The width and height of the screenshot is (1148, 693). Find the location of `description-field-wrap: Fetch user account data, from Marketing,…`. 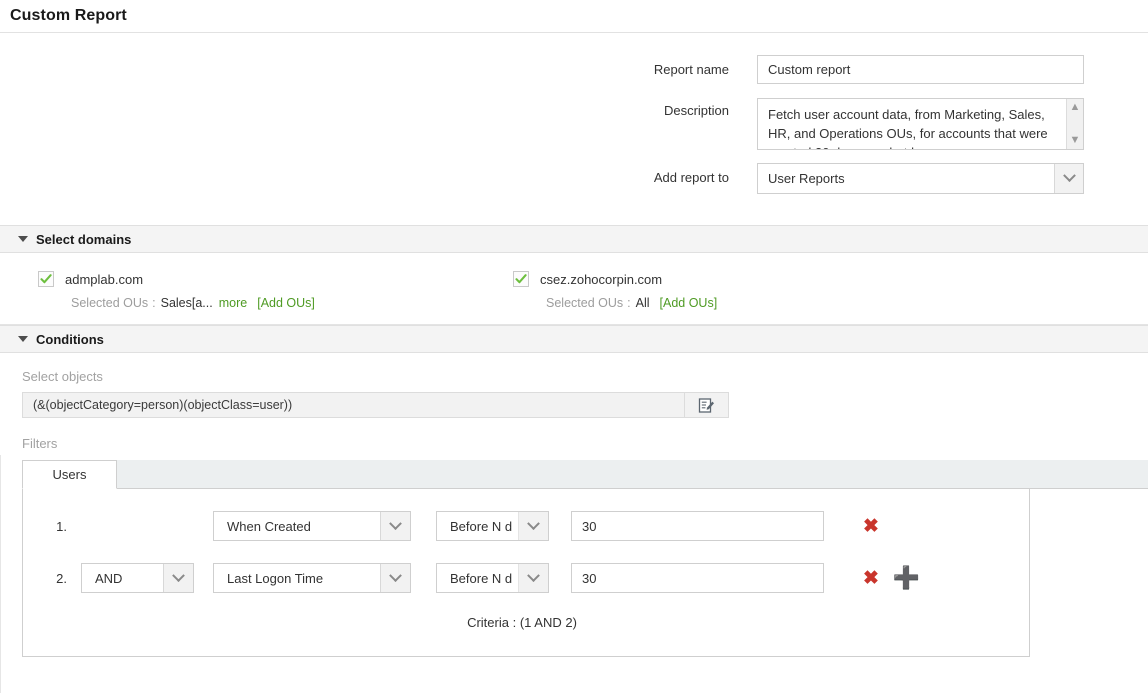

description-field-wrap: Fetch user account data, from Marketing,… is located at coordinates (920, 124).